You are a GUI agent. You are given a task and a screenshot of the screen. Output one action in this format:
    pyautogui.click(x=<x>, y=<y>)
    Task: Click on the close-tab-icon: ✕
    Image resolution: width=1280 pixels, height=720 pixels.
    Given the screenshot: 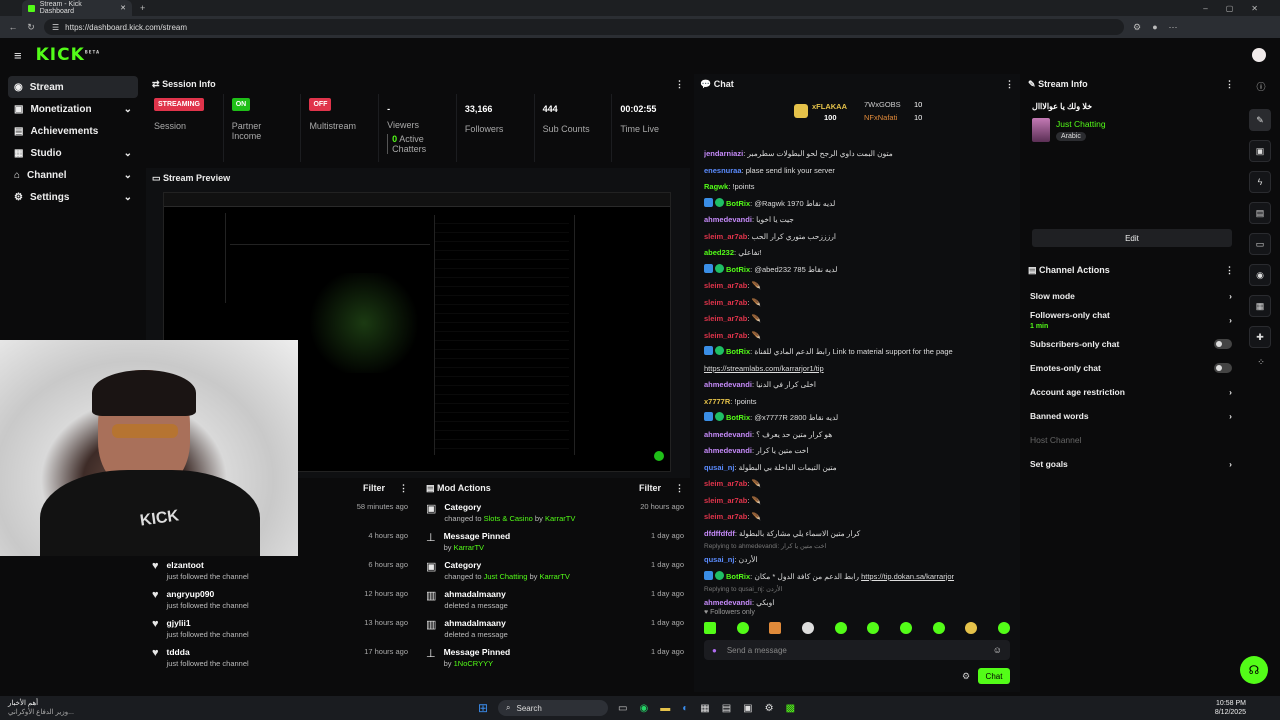 What is the action you would take?
    pyautogui.click(x=123, y=8)
    